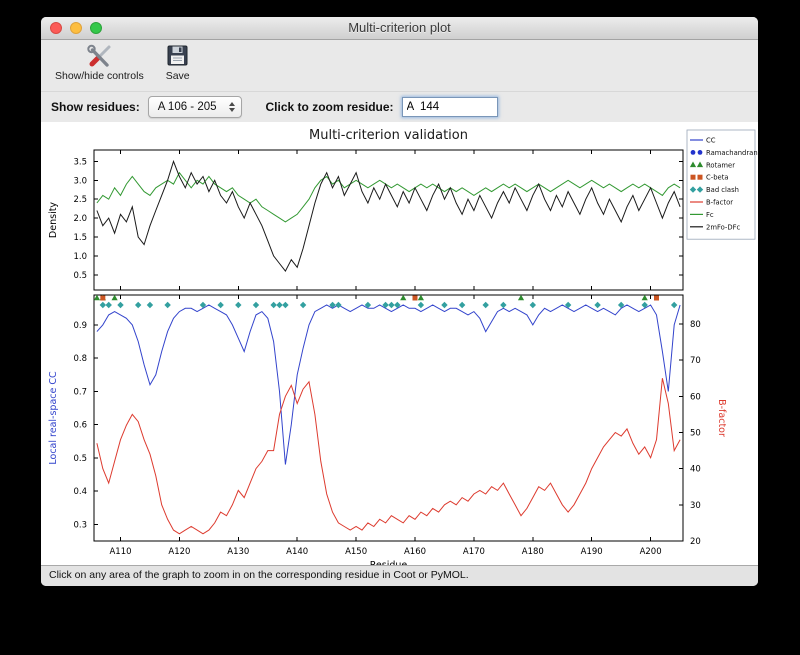 This screenshot has height=655, width=800. I want to click on save-button: Save, so click(178, 62).